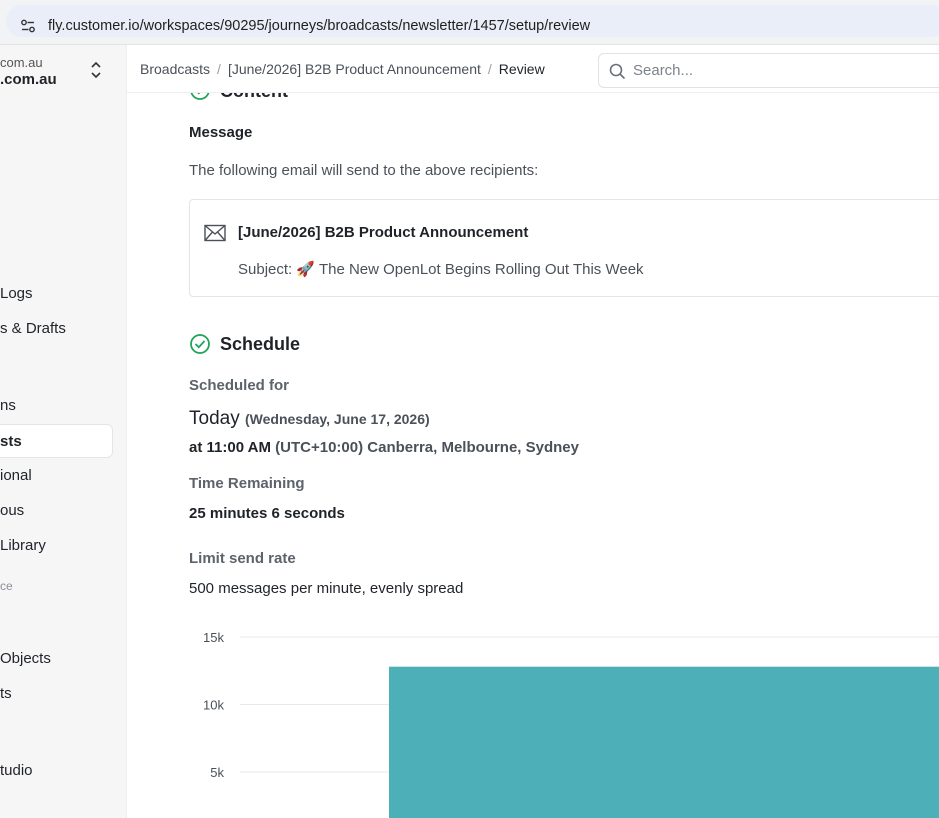 The height and width of the screenshot is (818, 939). What do you see at coordinates (215, 233) in the screenshot?
I see `mail-icon` at bounding box center [215, 233].